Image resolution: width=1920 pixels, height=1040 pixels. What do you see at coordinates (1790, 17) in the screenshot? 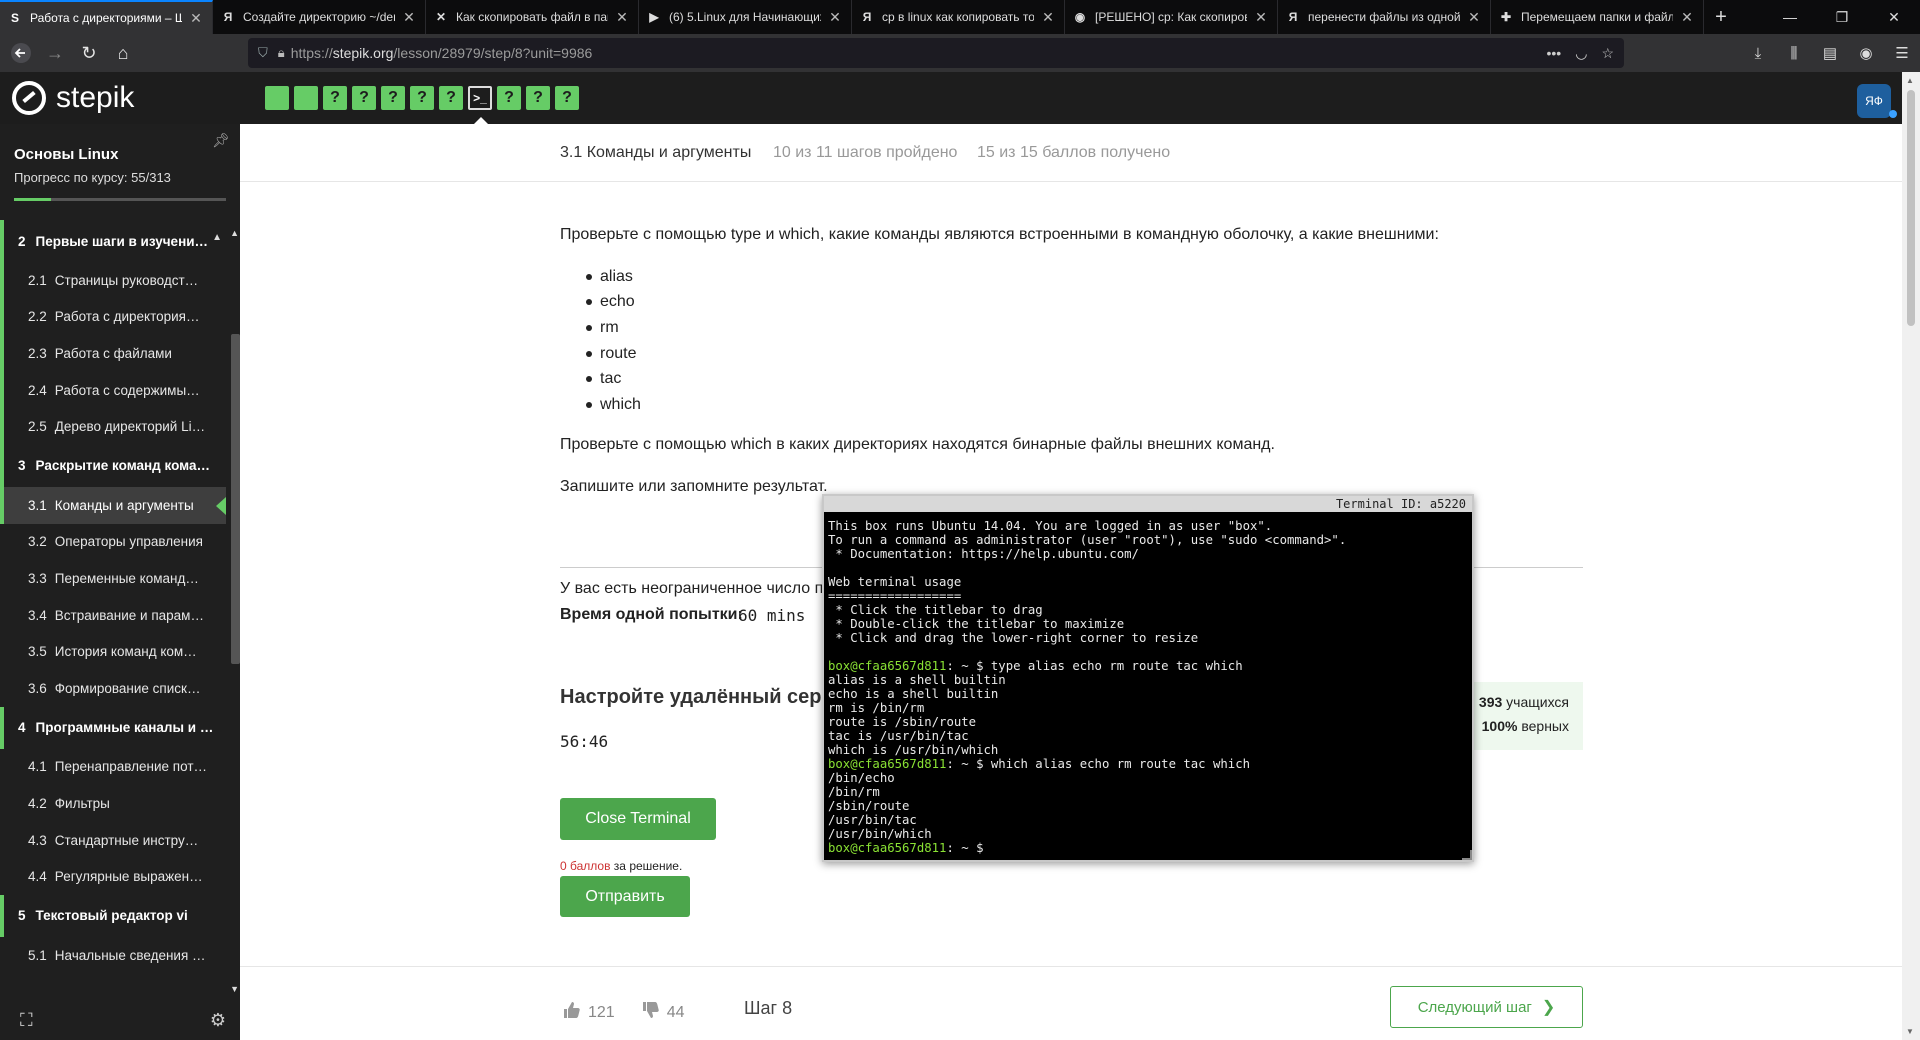
I see `minimize-icon: —` at bounding box center [1790, 17].